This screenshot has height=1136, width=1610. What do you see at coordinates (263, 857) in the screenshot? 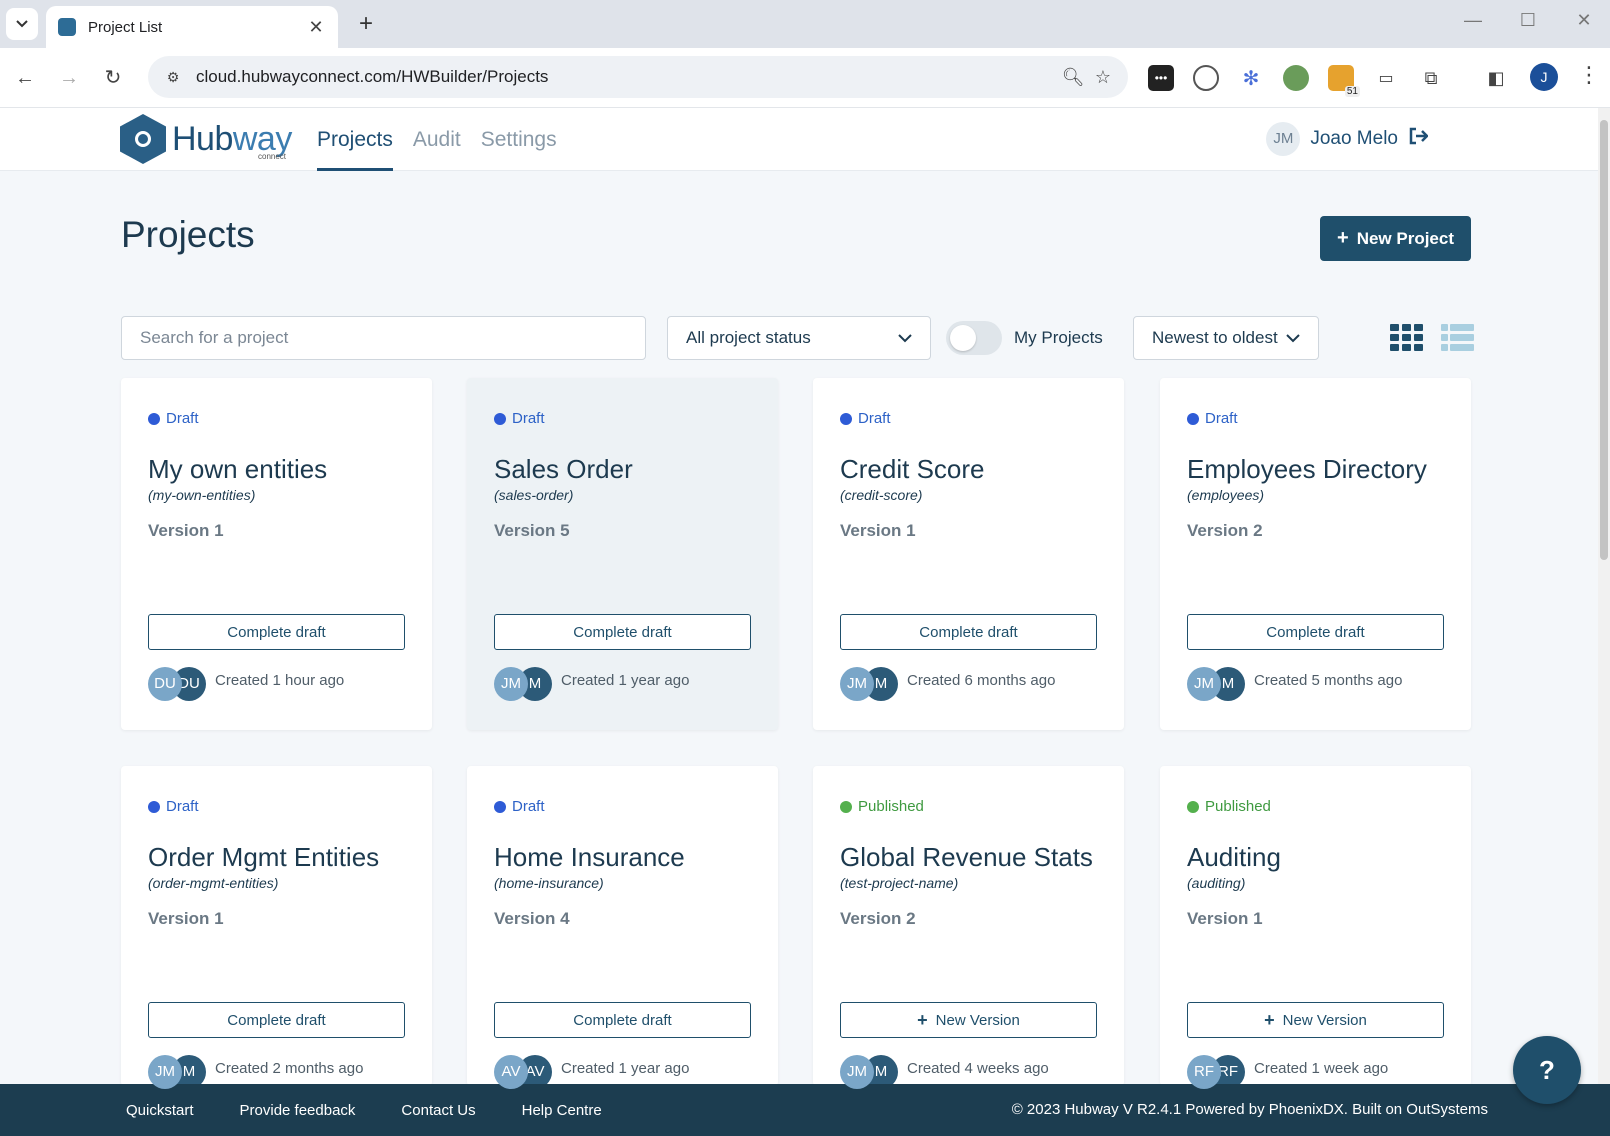
I see `project-title: Order Mgmt Entities` at bounding box center [263, 857].